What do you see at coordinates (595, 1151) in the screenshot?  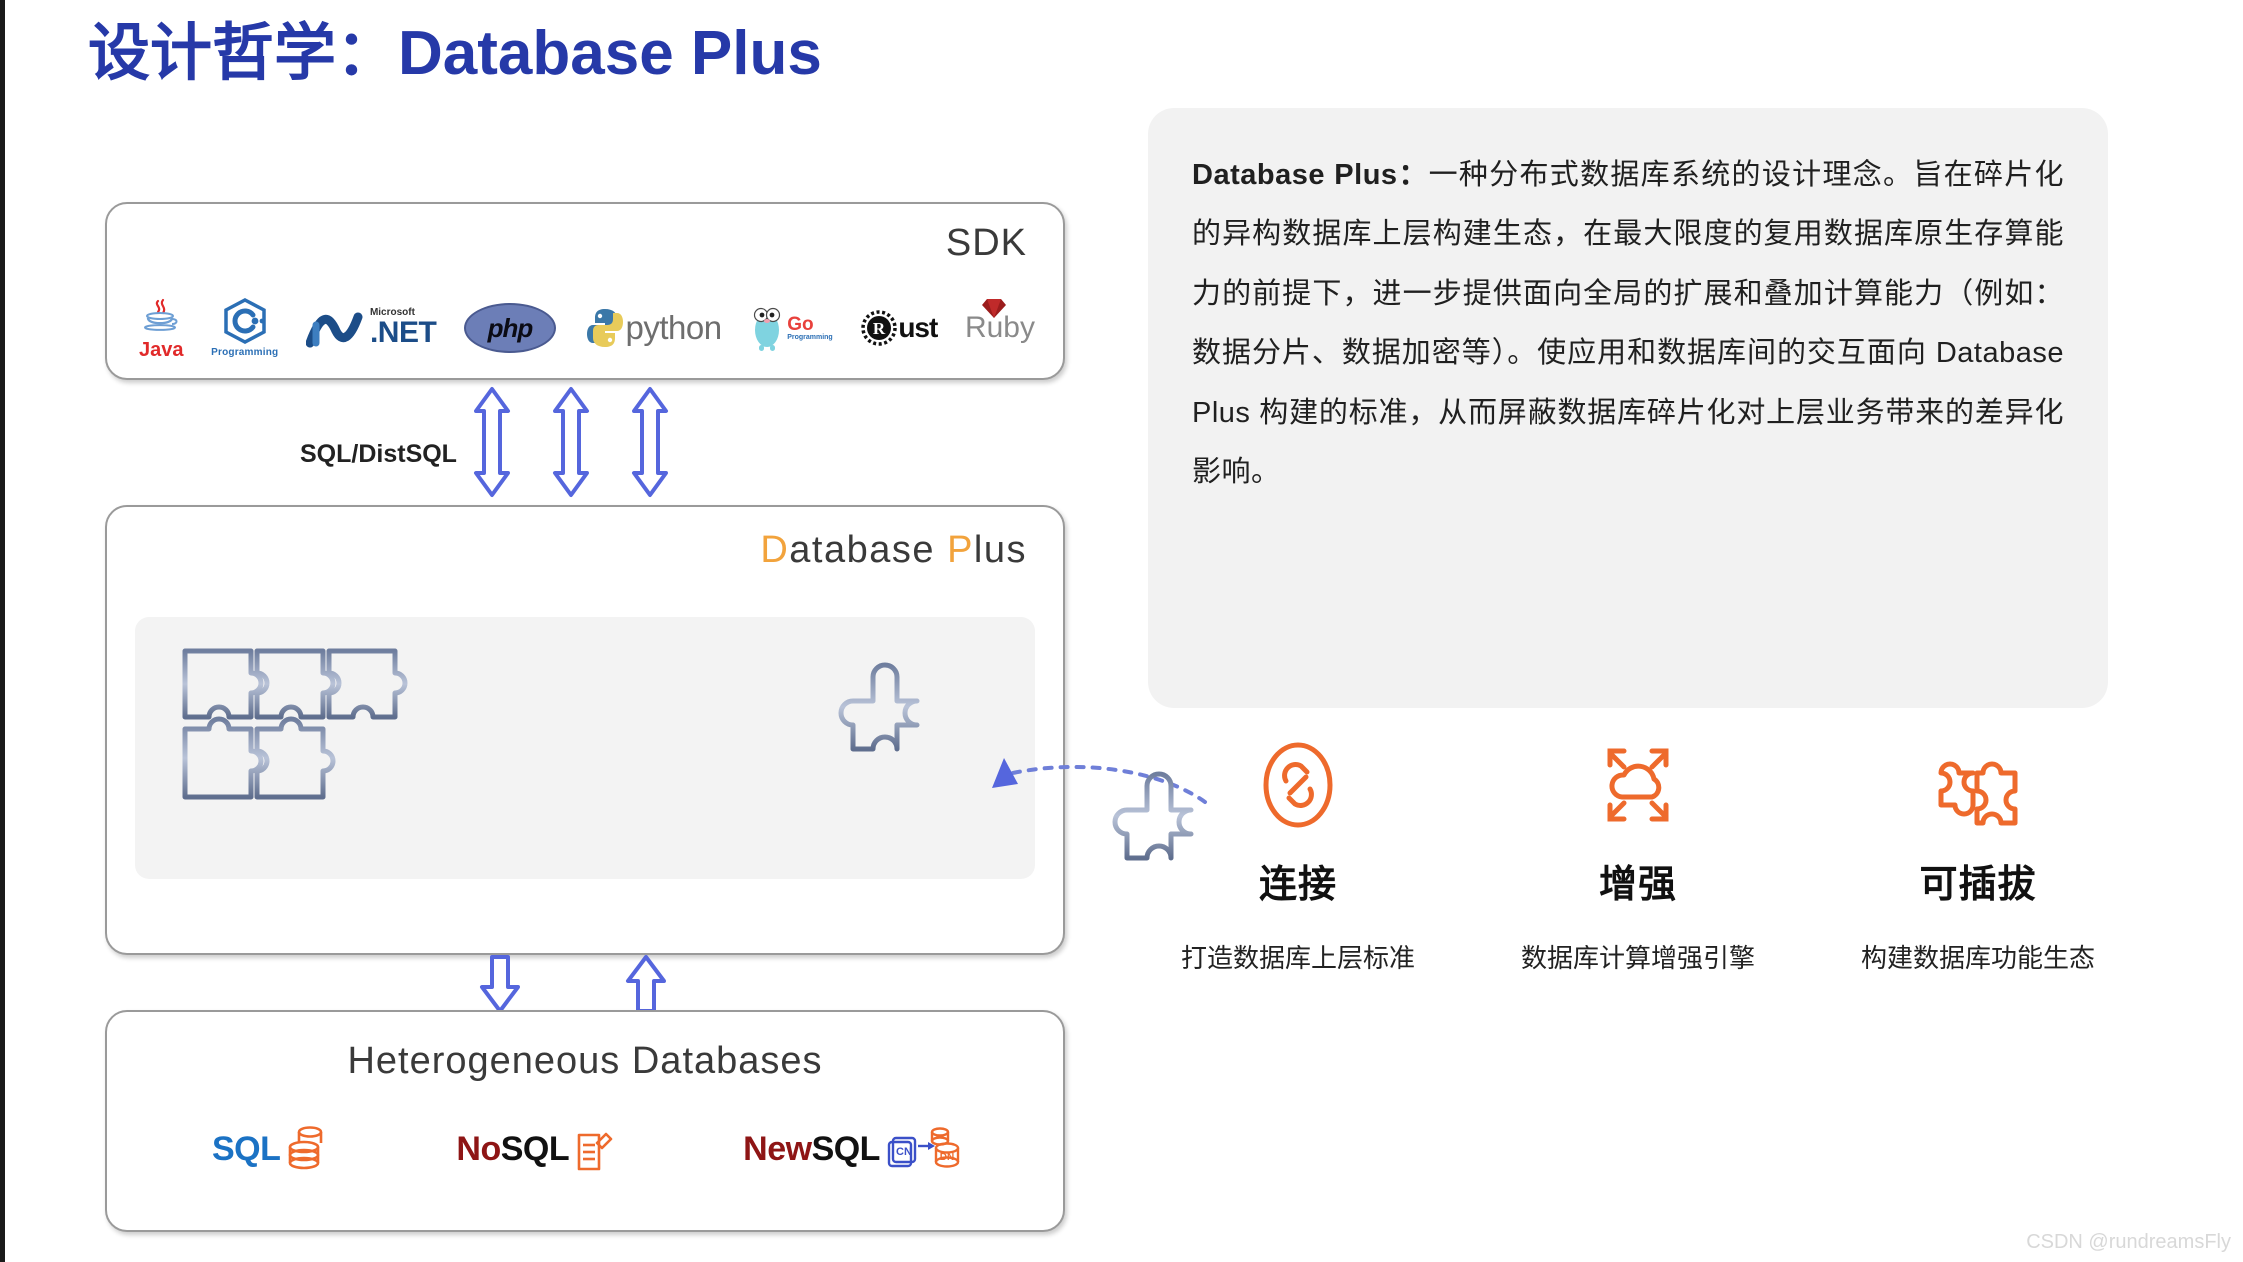 I see `document-edit-icon` at bounding box center [595, 1151].